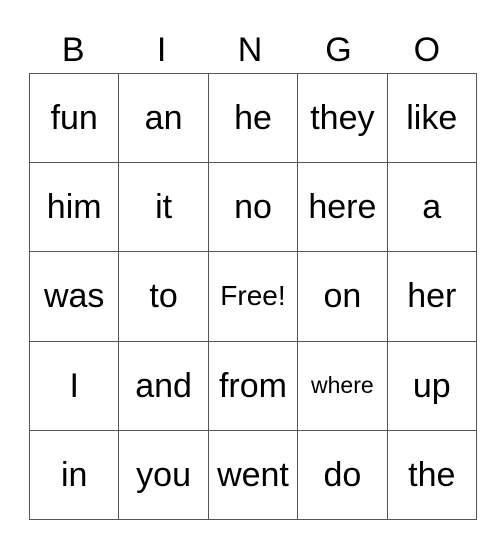  Describe the element at coordinates (427, 50) in the screenshot. I see `header-letter-o: O` at that location.